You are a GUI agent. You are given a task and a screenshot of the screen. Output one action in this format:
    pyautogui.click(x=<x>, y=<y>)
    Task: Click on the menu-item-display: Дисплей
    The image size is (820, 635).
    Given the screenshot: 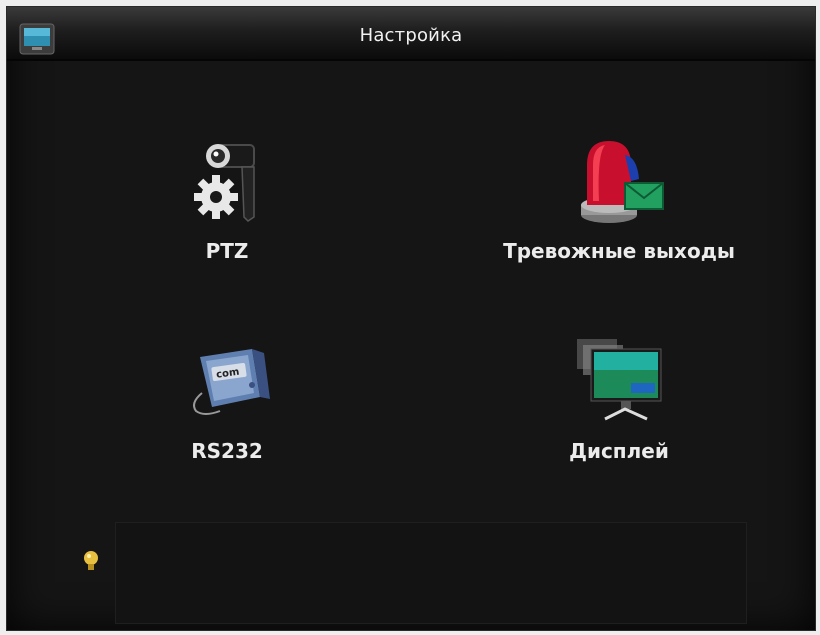 What is the action you would take?
    pyautogui.click(x=619, y=405)
    